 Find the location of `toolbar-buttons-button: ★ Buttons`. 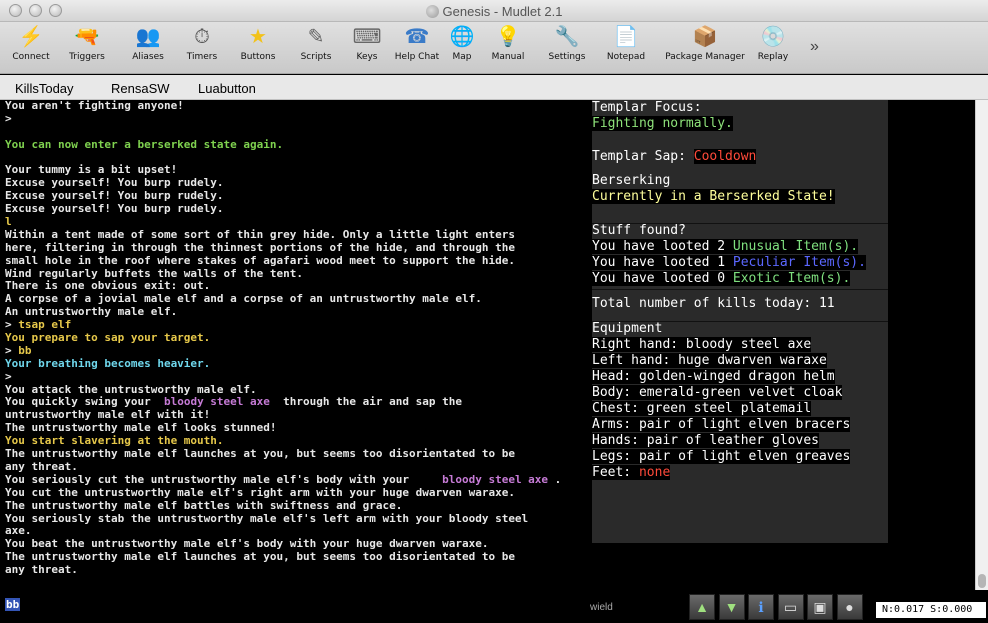

toolbar-buttons-button: ★ Buttons is located at coordinates (258, 48).